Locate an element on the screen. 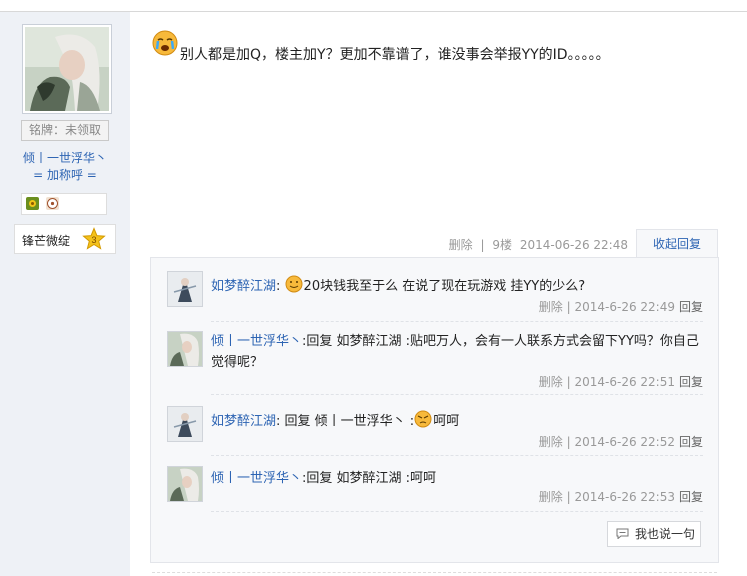 Image resolution: width=747 pixels, height=576 pixels. reply-footer: 删除 | 2014-6-26 22:52 回复 is located at coordinates (620, 442).